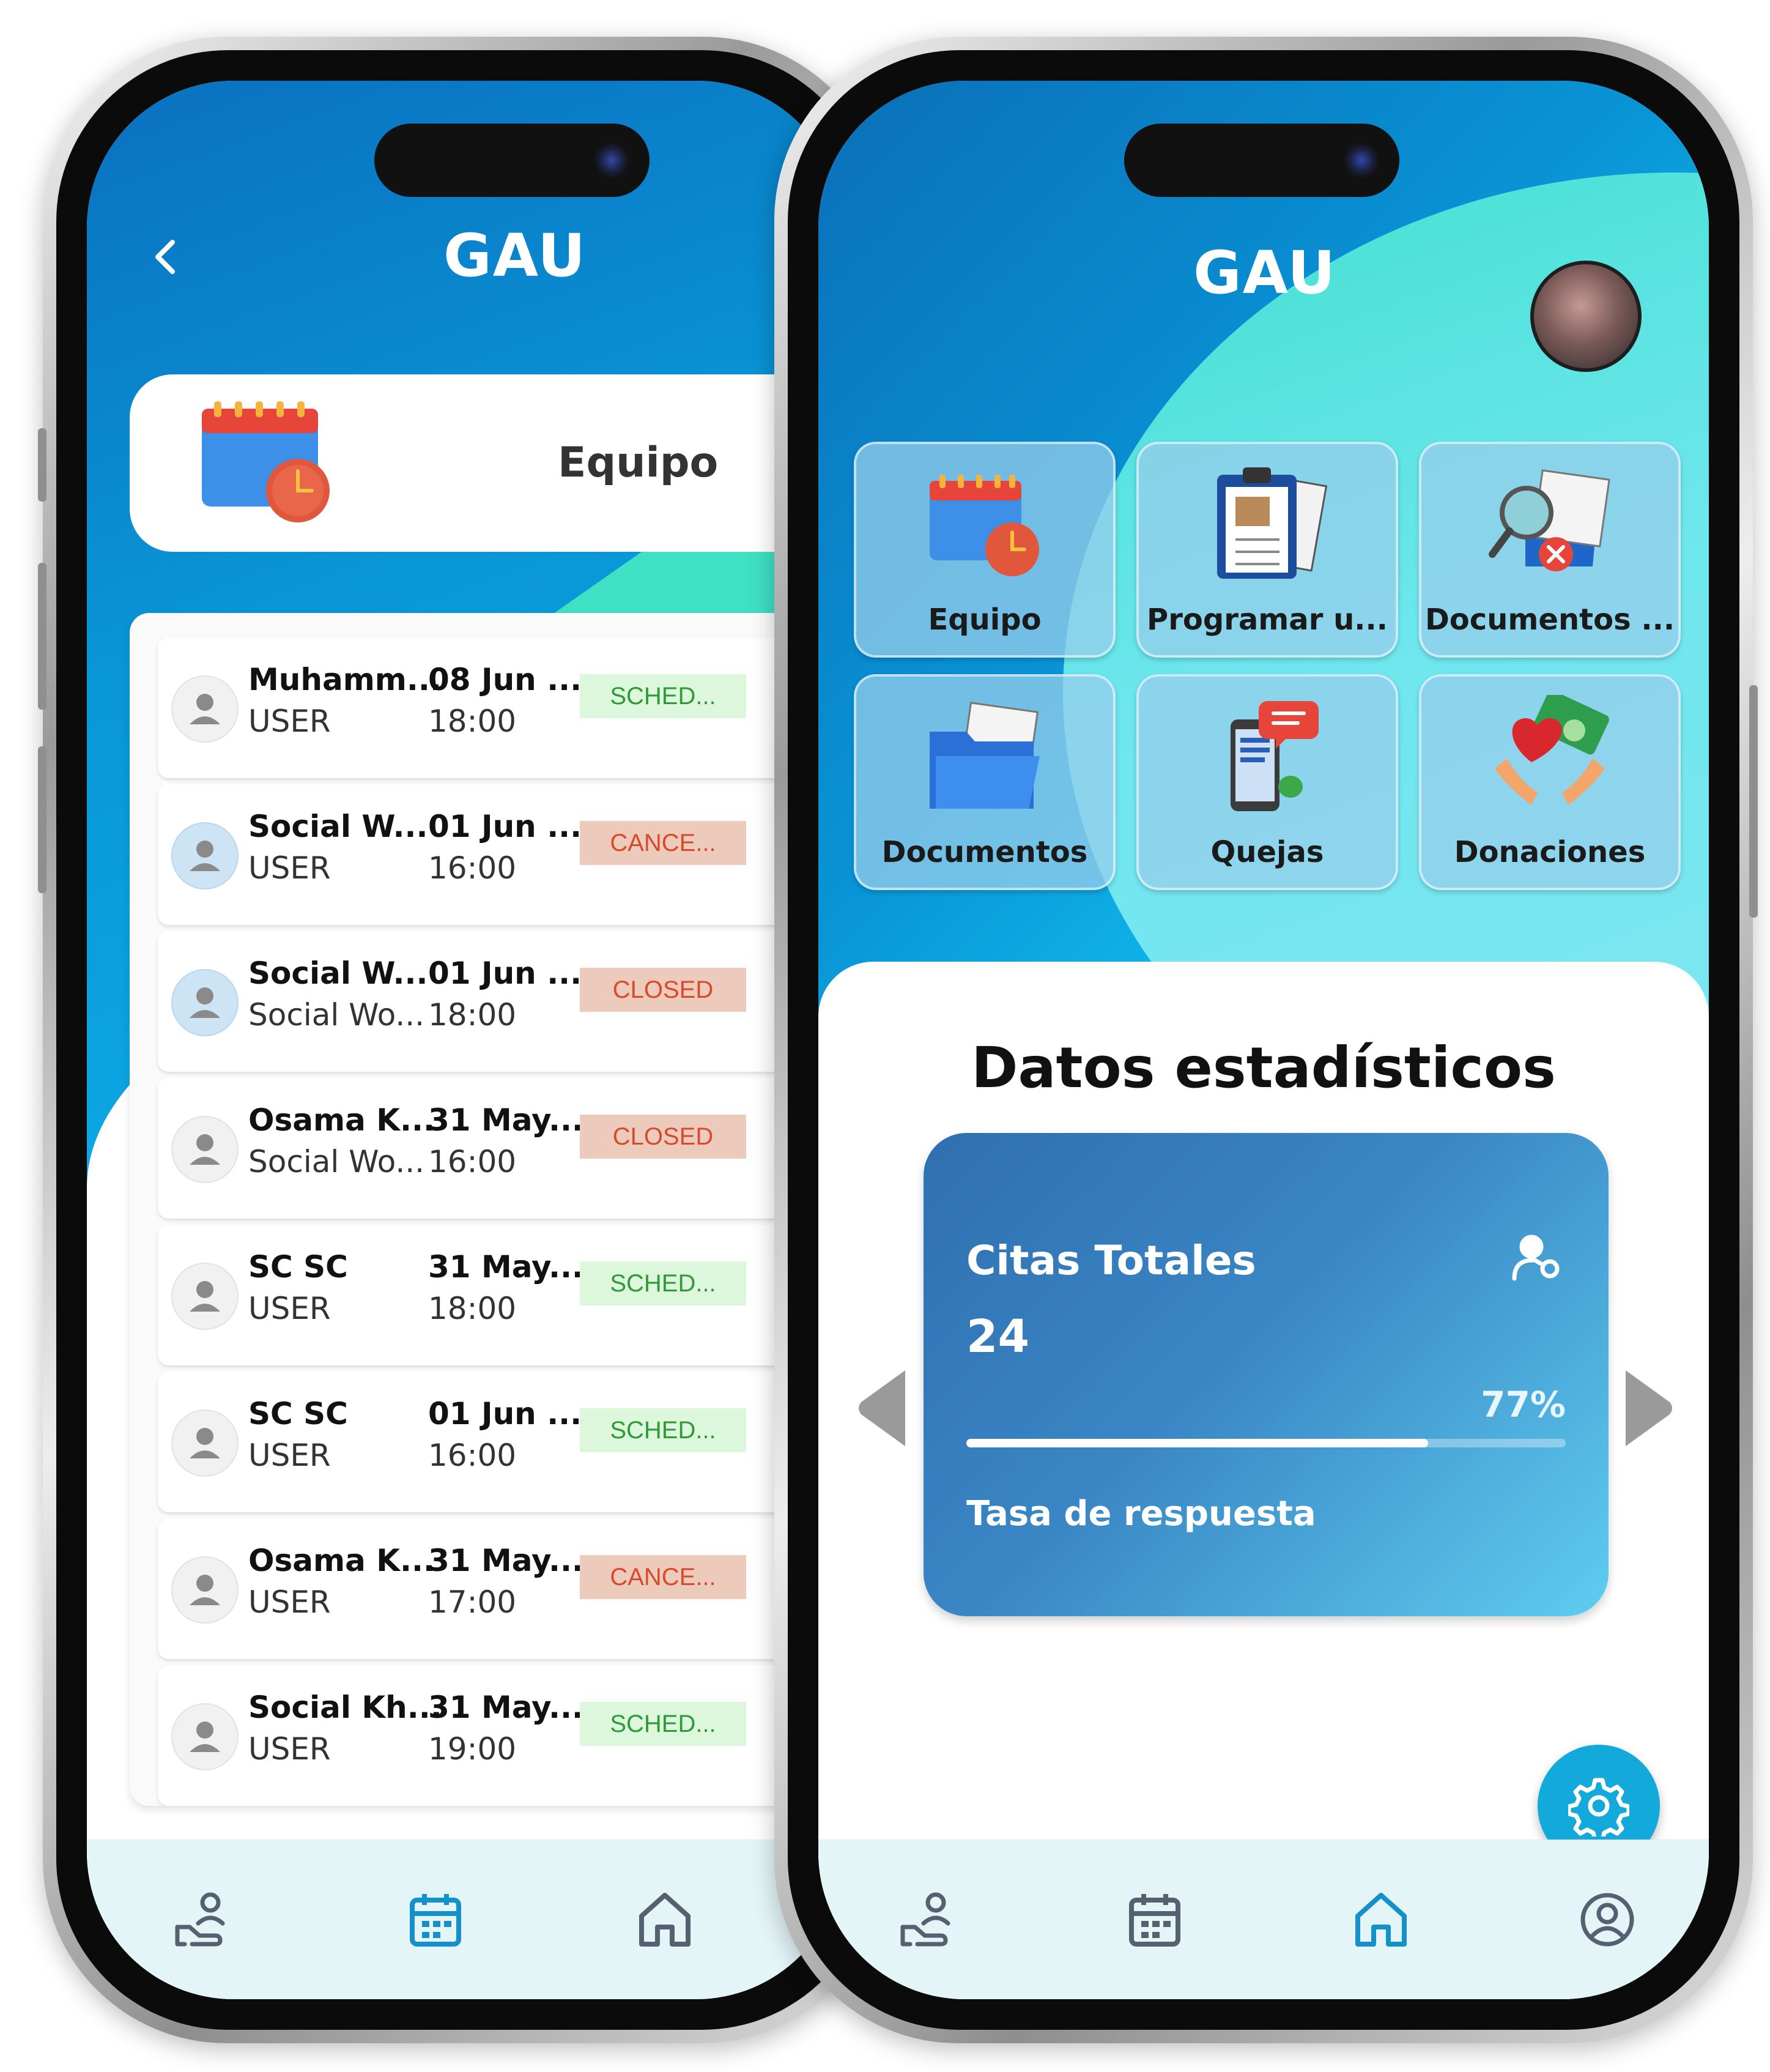  I want to click on row-time: 17:00, so click(472, 1602).